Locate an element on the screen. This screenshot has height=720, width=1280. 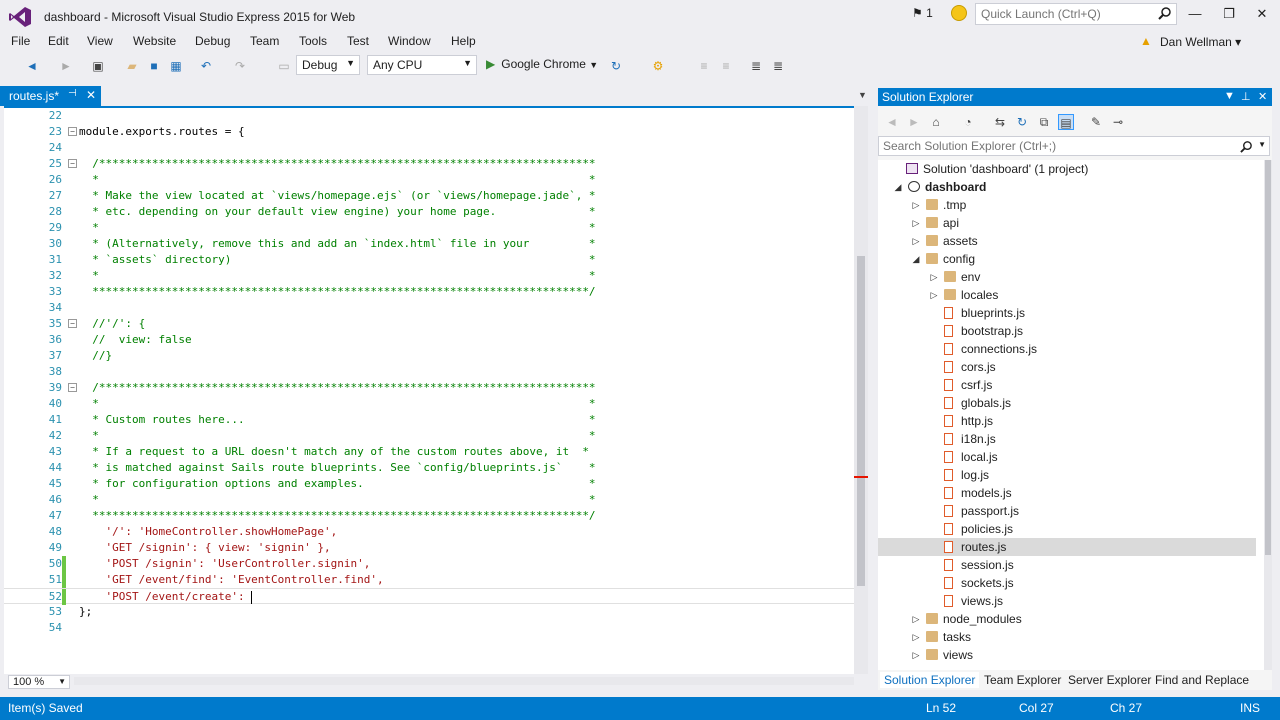
tree-item: passport.js is located at coordinates (1067, 511).